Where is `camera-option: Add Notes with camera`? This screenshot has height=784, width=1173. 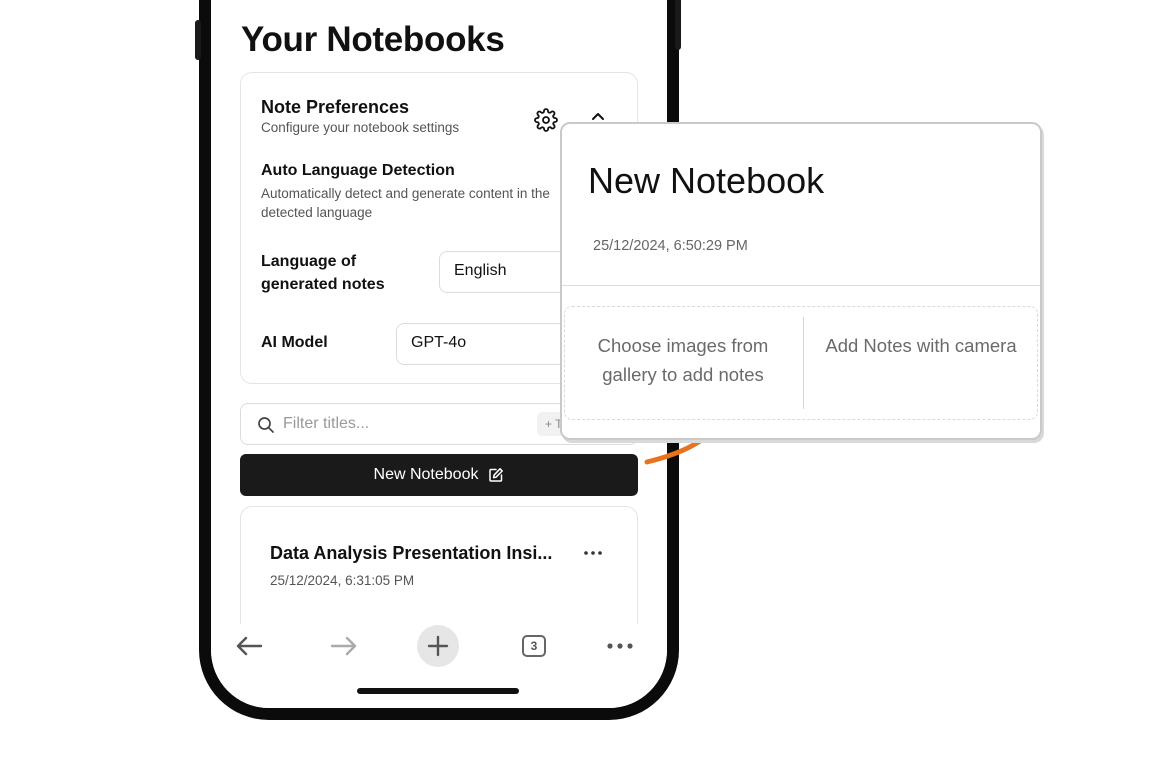 camera-option: Add Notes with camera is located at coordinates (921, 345).